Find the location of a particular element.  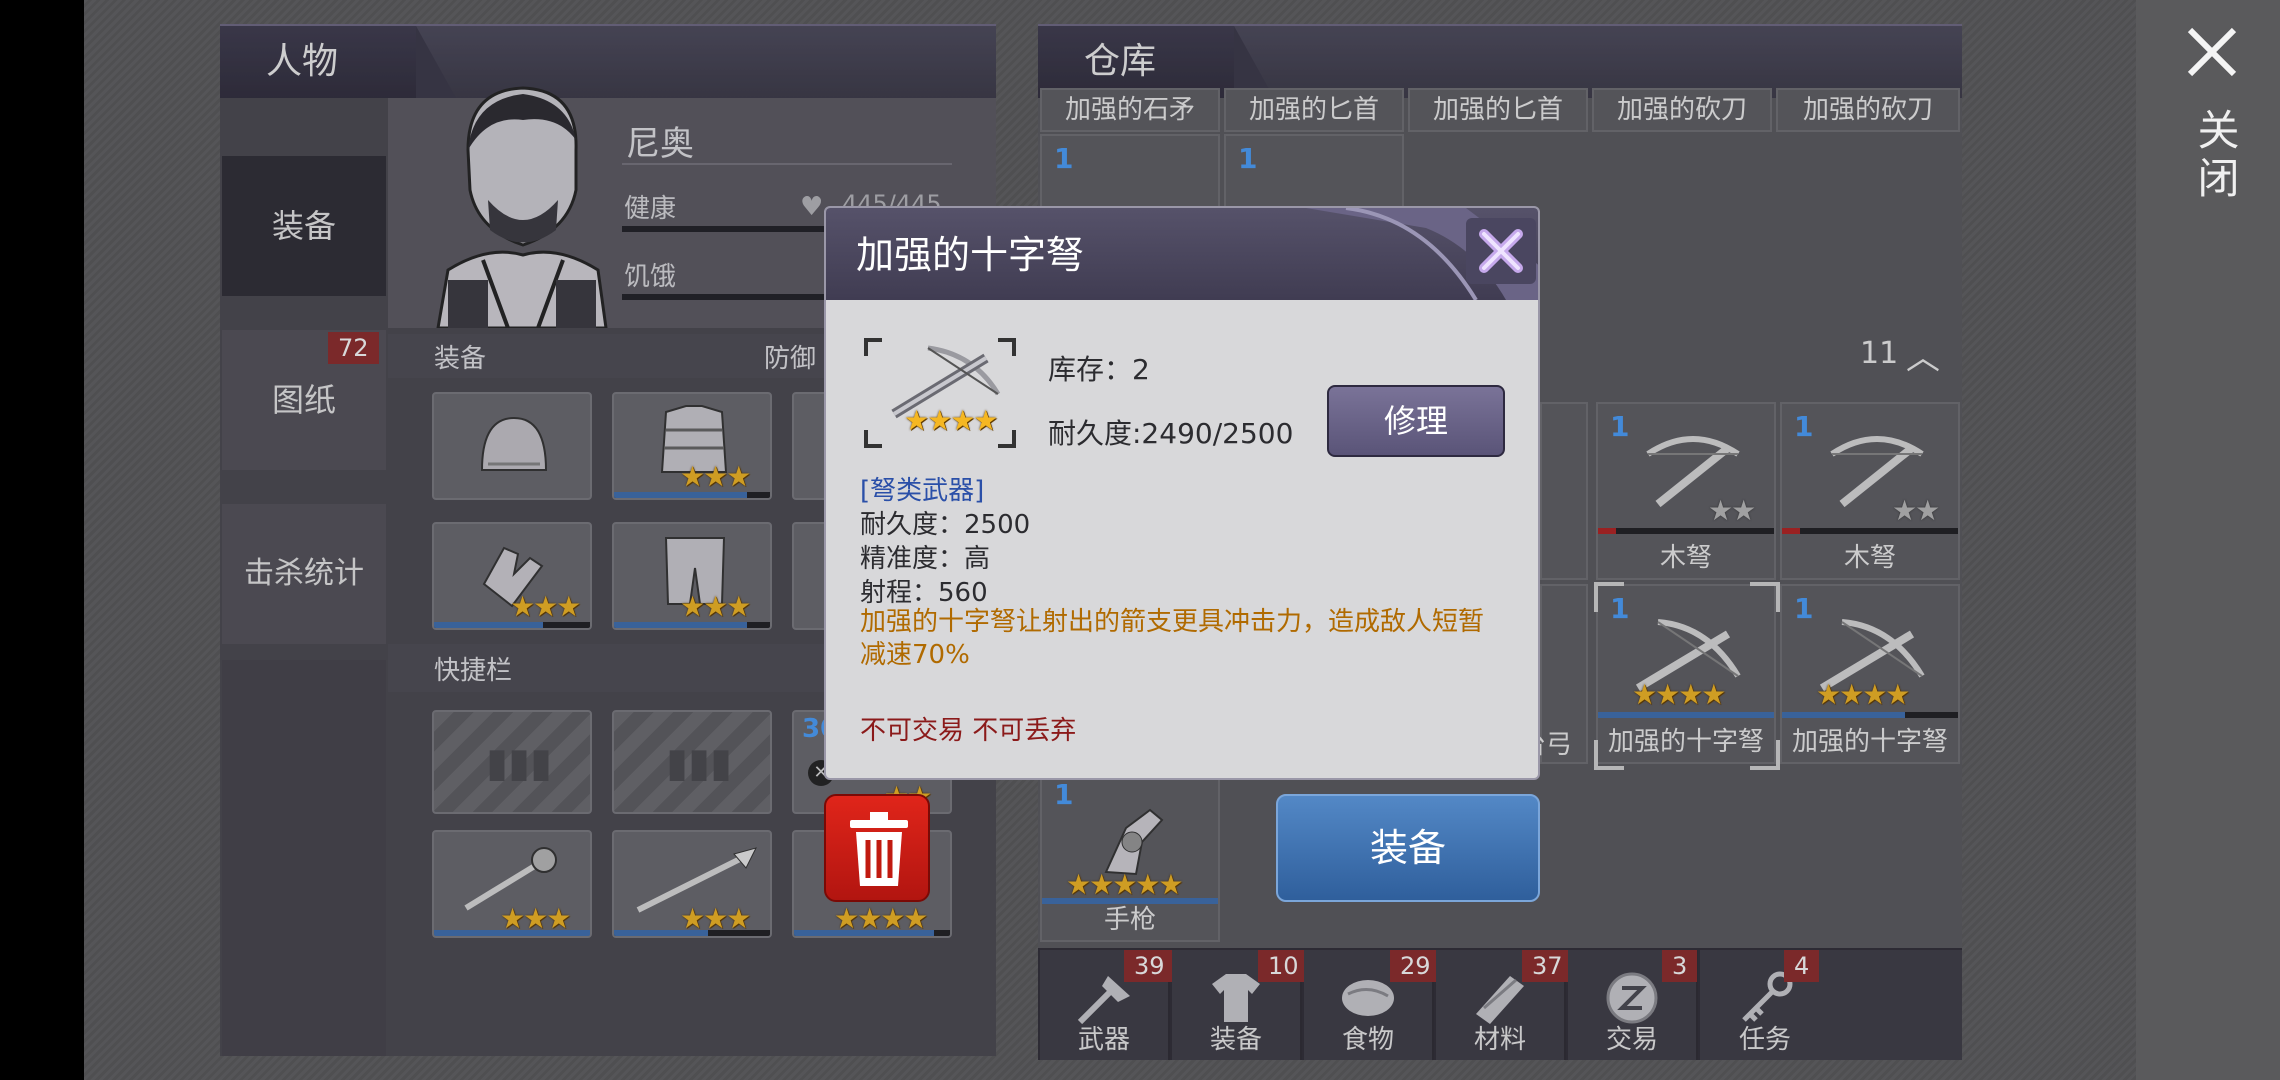

weapon-category: [弩类武器] is located at coordinates (922, 491).